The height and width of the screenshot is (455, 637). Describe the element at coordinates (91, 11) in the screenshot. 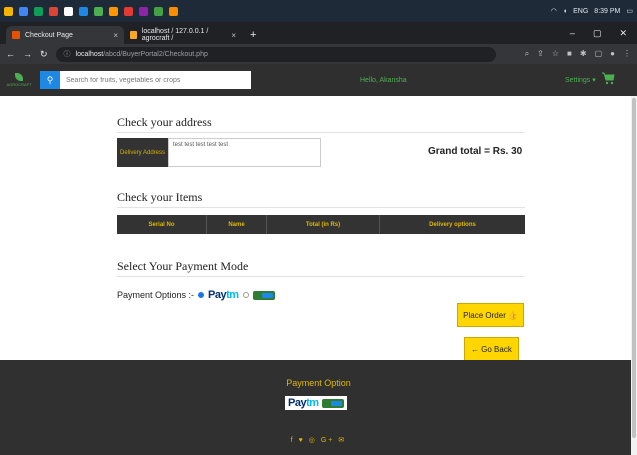

I see `taskbar-icons` at that location.